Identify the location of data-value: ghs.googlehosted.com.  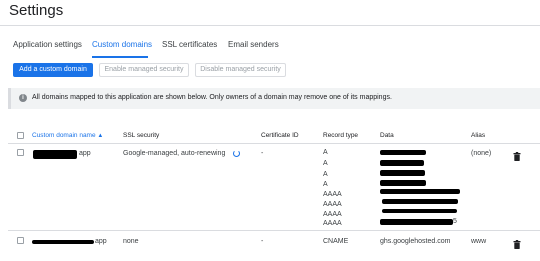
(415, 241).